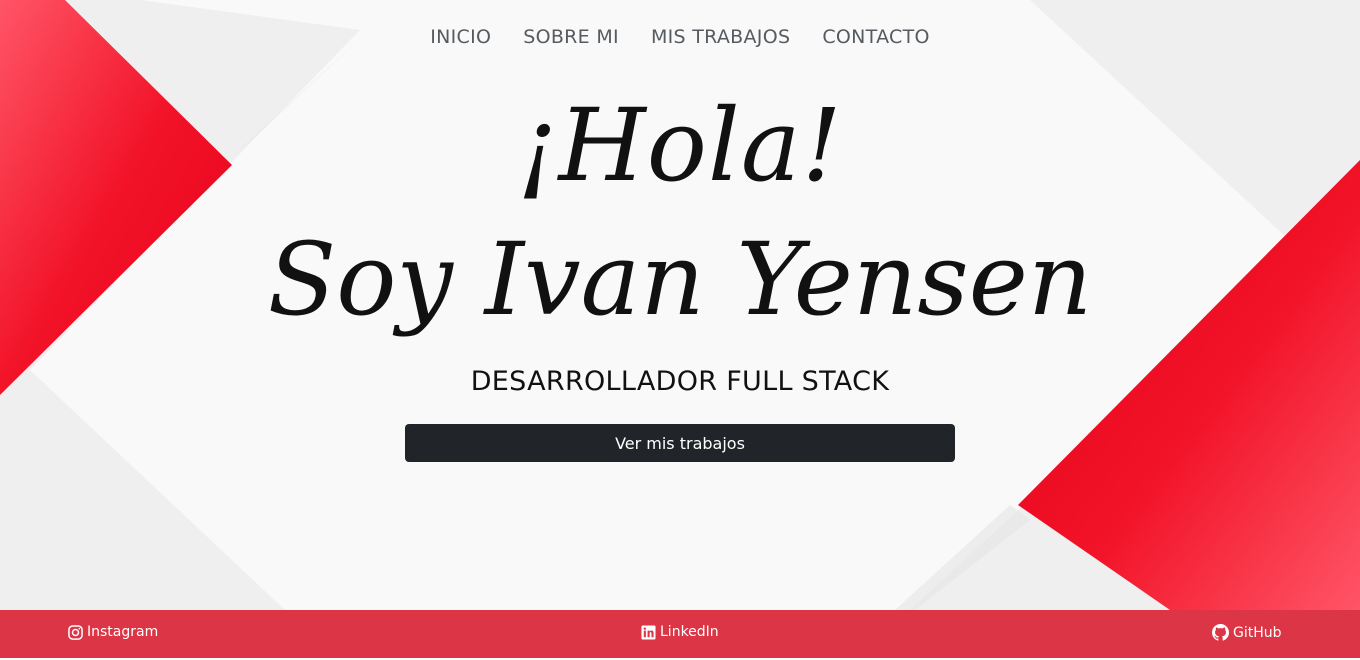  What do you see at coordinates (680, 279) in the screenshot?
I see `hero-name: Soy Ivan Yensen` at bounding box center [680, 279].